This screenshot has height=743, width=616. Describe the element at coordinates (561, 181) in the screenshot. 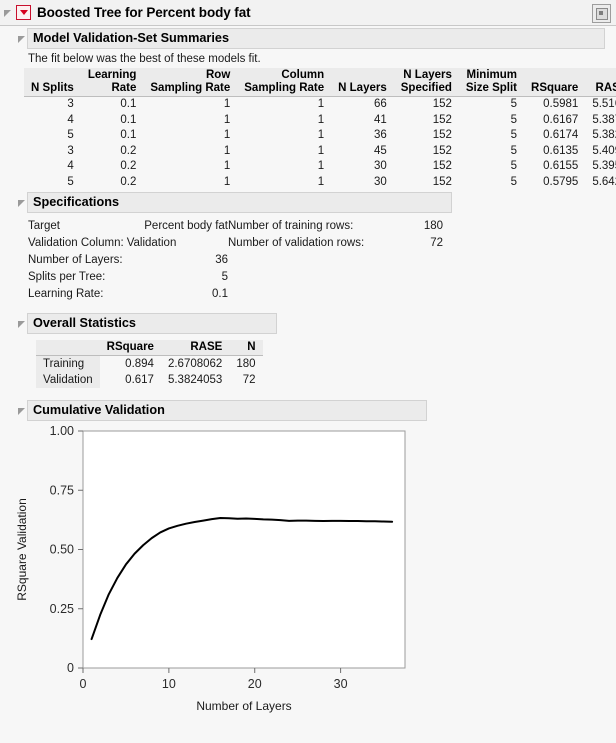

I see `cell-rsquare: 0.5795` at that location.